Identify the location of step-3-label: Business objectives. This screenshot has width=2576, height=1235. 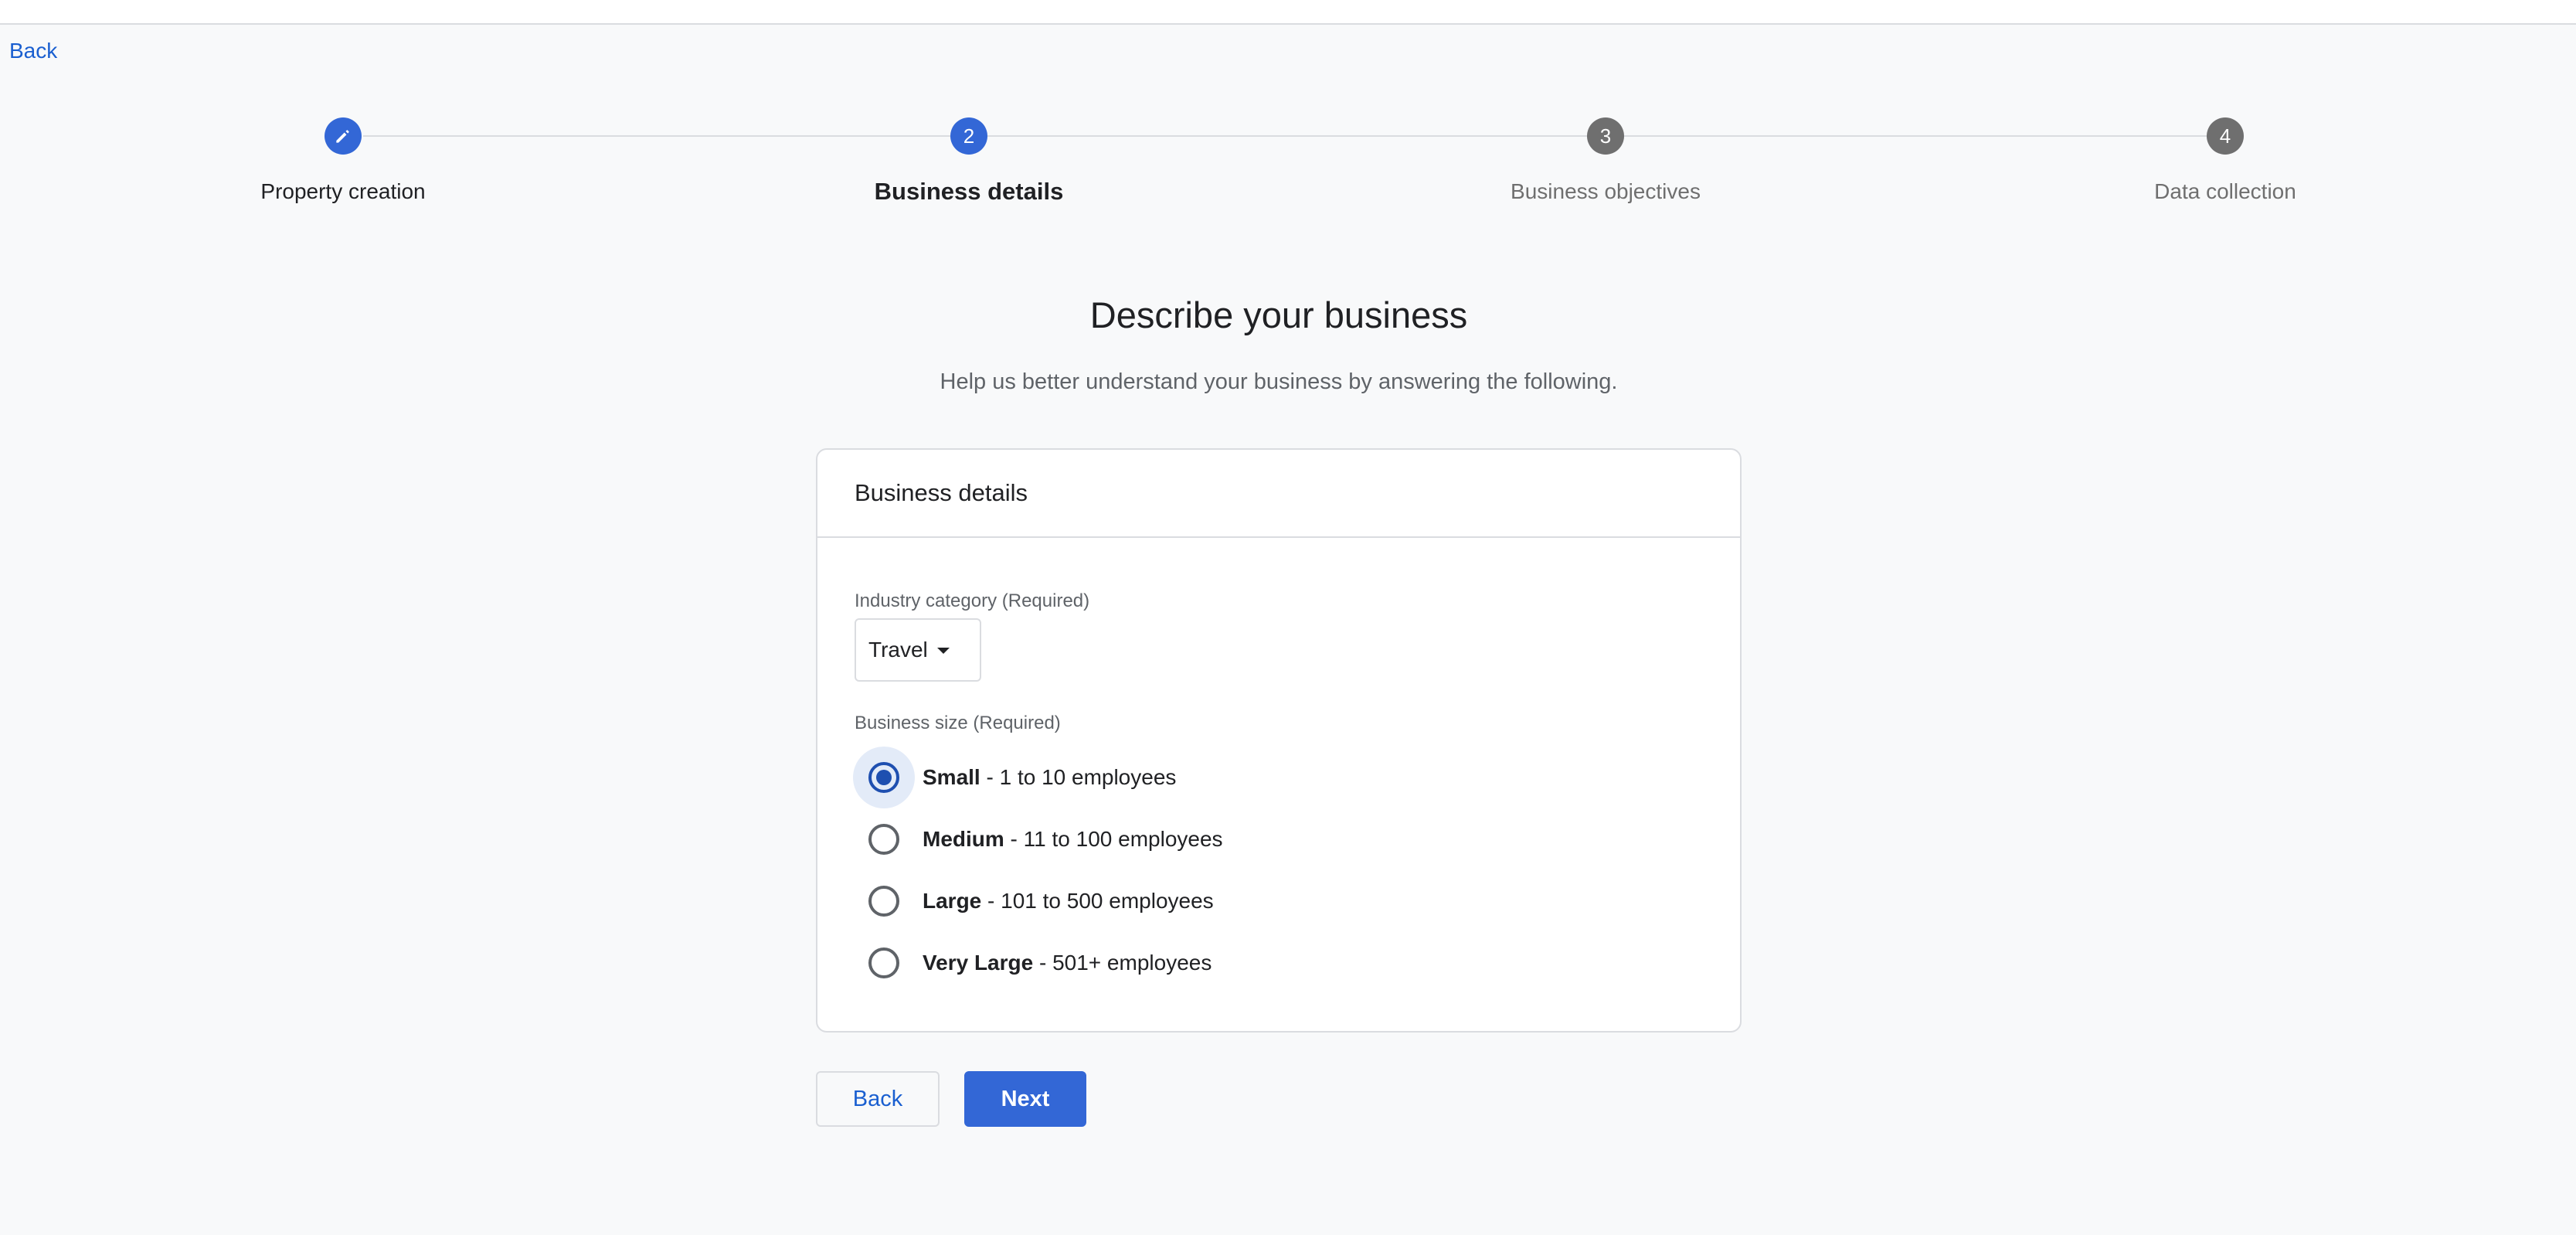
(1606, 191).